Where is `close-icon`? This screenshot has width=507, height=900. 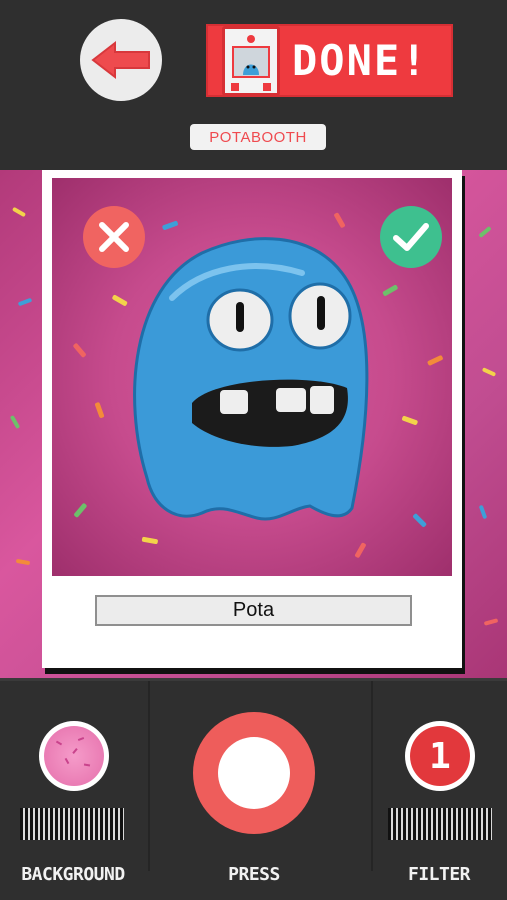
close-icon is located at coordinates (114, 237).